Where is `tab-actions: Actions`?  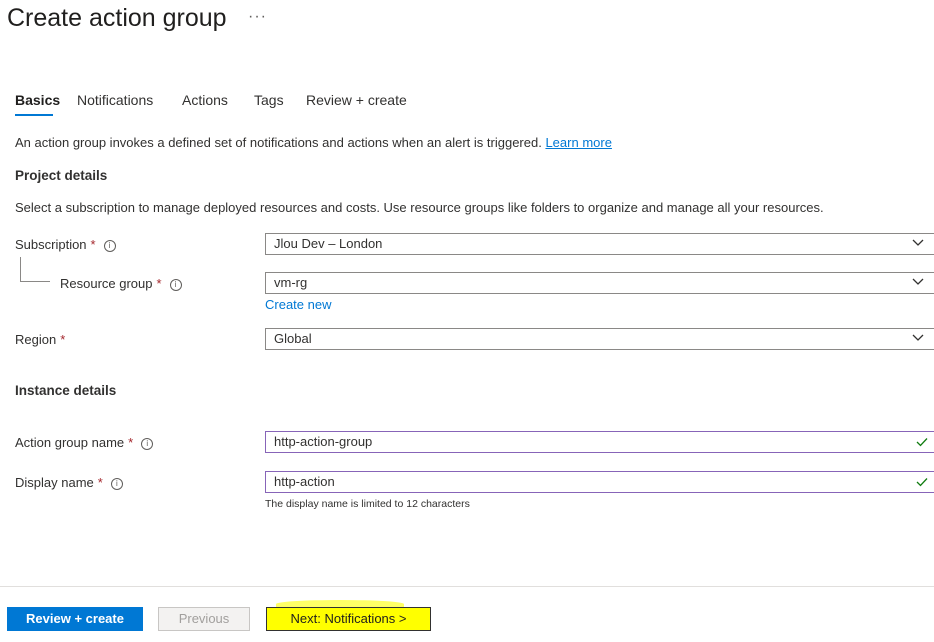 tab-actions: Actions is located at coordinates (205, 100).